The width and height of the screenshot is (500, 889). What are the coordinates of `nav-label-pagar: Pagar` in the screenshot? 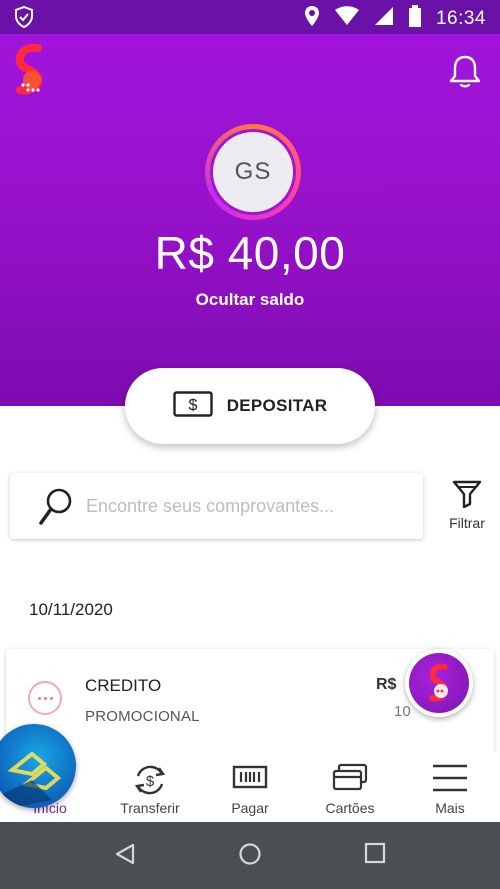 It's located at (250, 808).